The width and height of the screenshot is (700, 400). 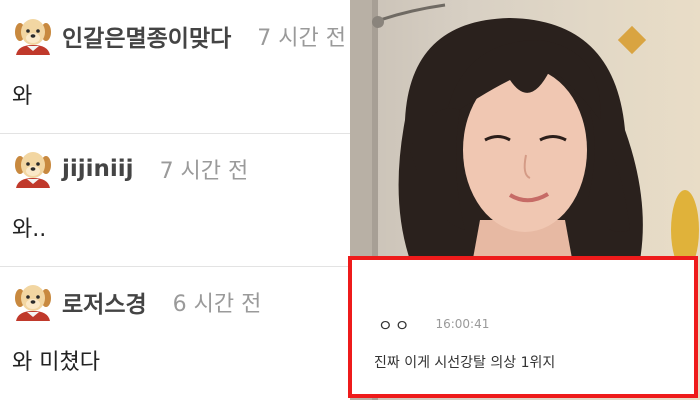 What do you see at coordinates (104, 302) in the screenshot?
I see `comment-username: 로저스경` at bounding box center [104, 302].